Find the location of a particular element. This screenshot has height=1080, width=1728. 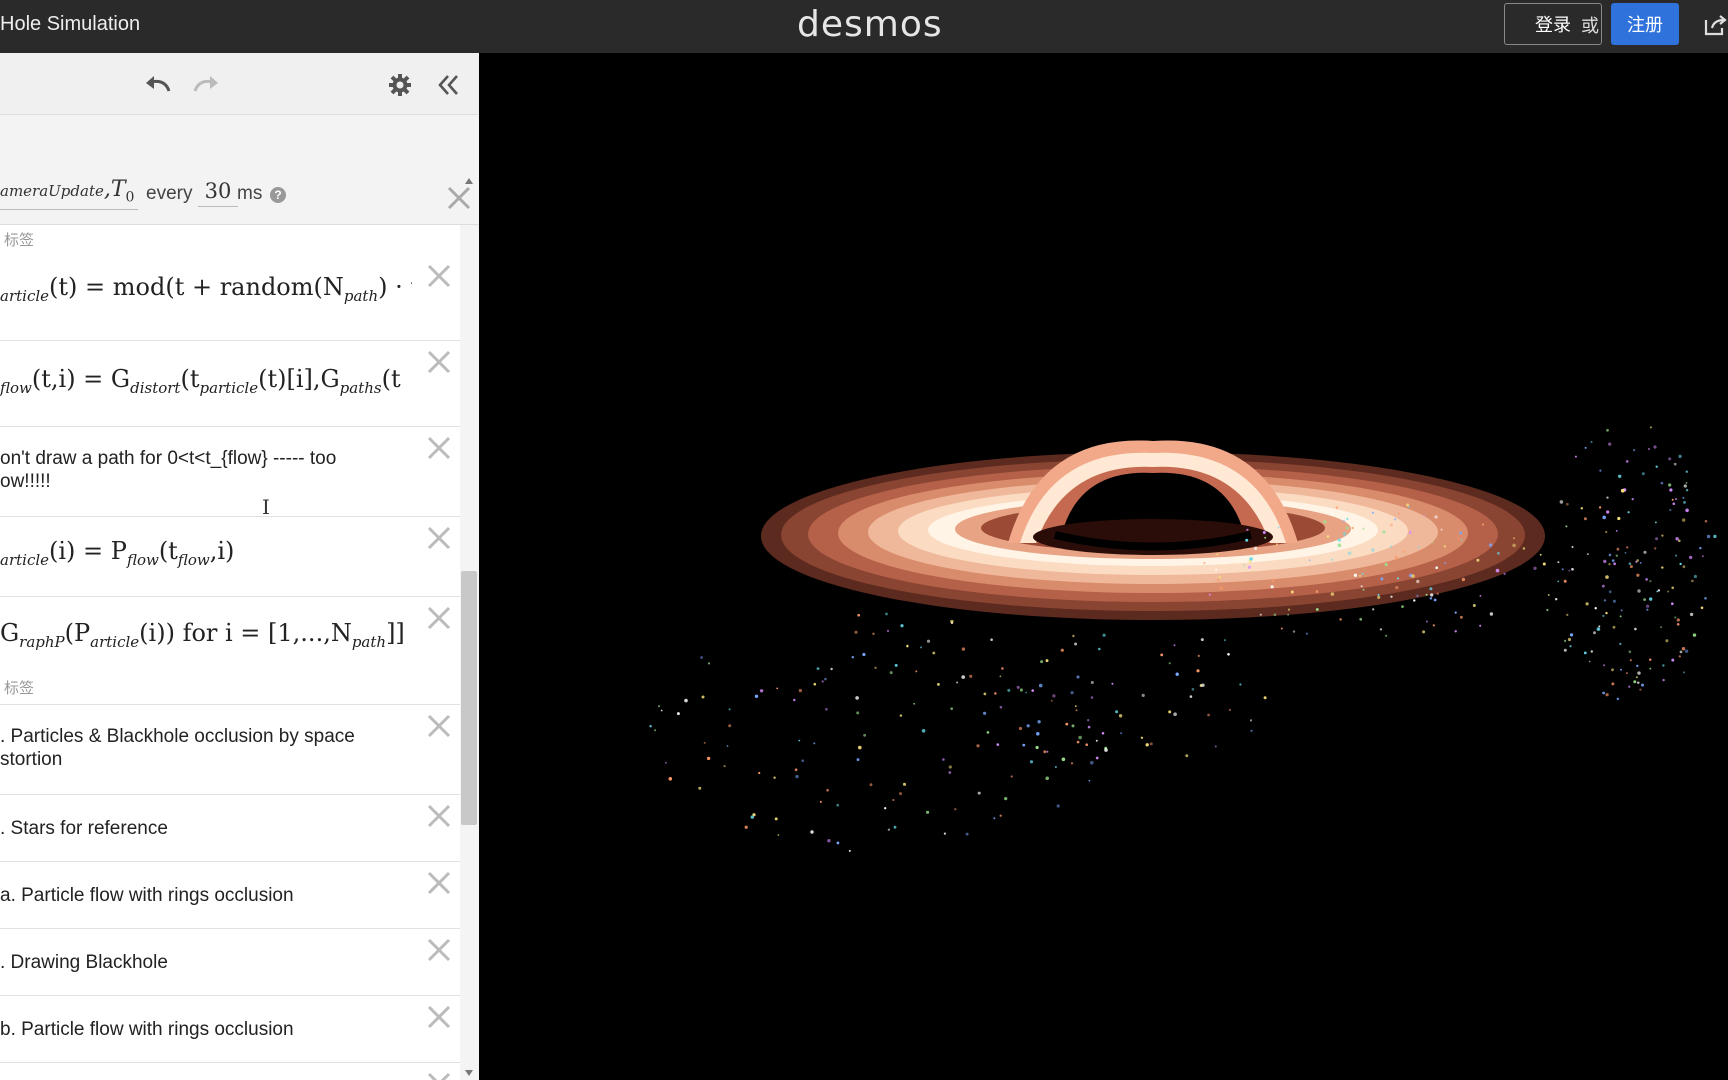

help-icon: ? is located at coordinates (278, 195).